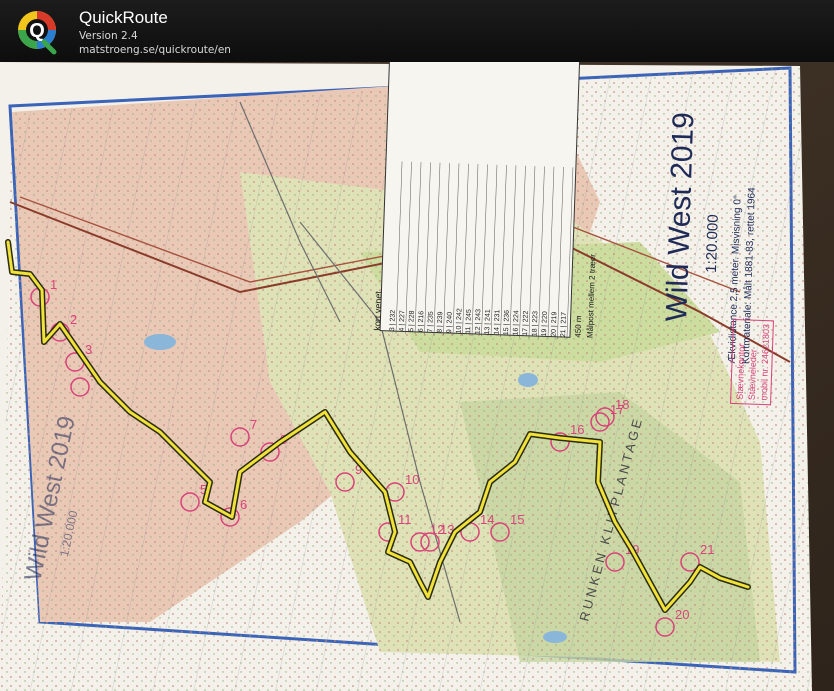 Image resolution: width=834 pixels, height=691 pixels. What do you see at coordinates (536, 324) in the screenshot?
I see `legend-row: 18 | 223` at bounding box center [536, 324].